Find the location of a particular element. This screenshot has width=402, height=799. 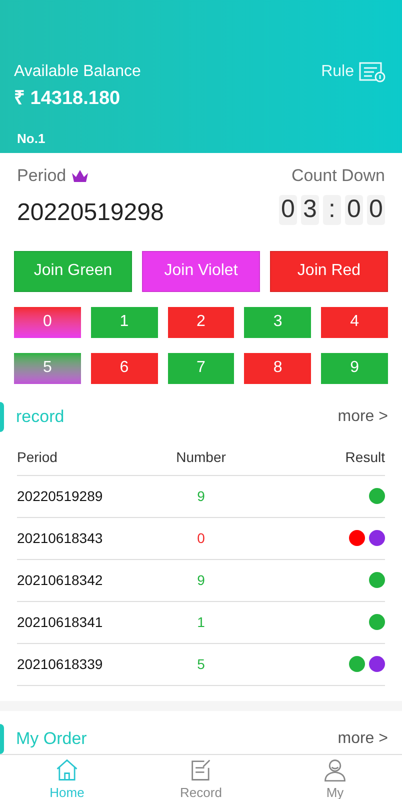

number-button: 9 is located at coordinates (354, 368).